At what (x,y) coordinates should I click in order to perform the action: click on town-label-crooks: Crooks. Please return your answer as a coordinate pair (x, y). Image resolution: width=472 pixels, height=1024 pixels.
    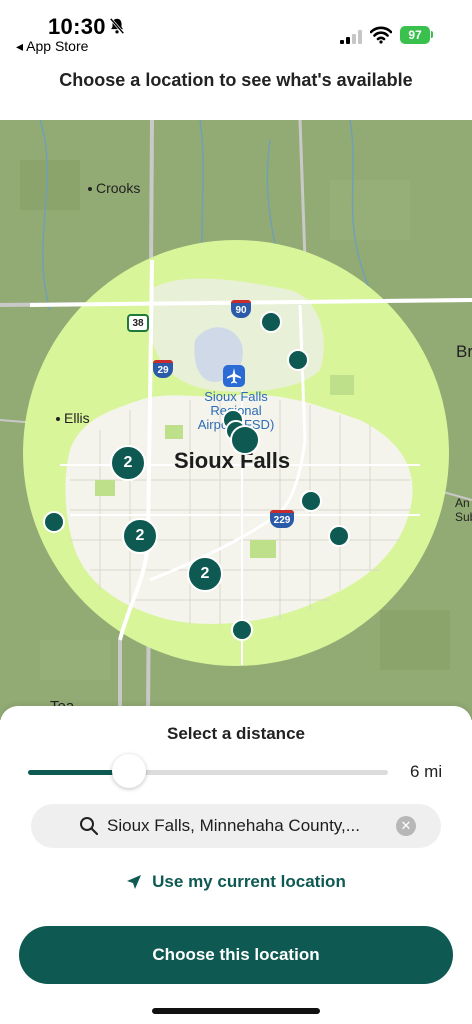
    Looking at the image, I should click on (114, 188).